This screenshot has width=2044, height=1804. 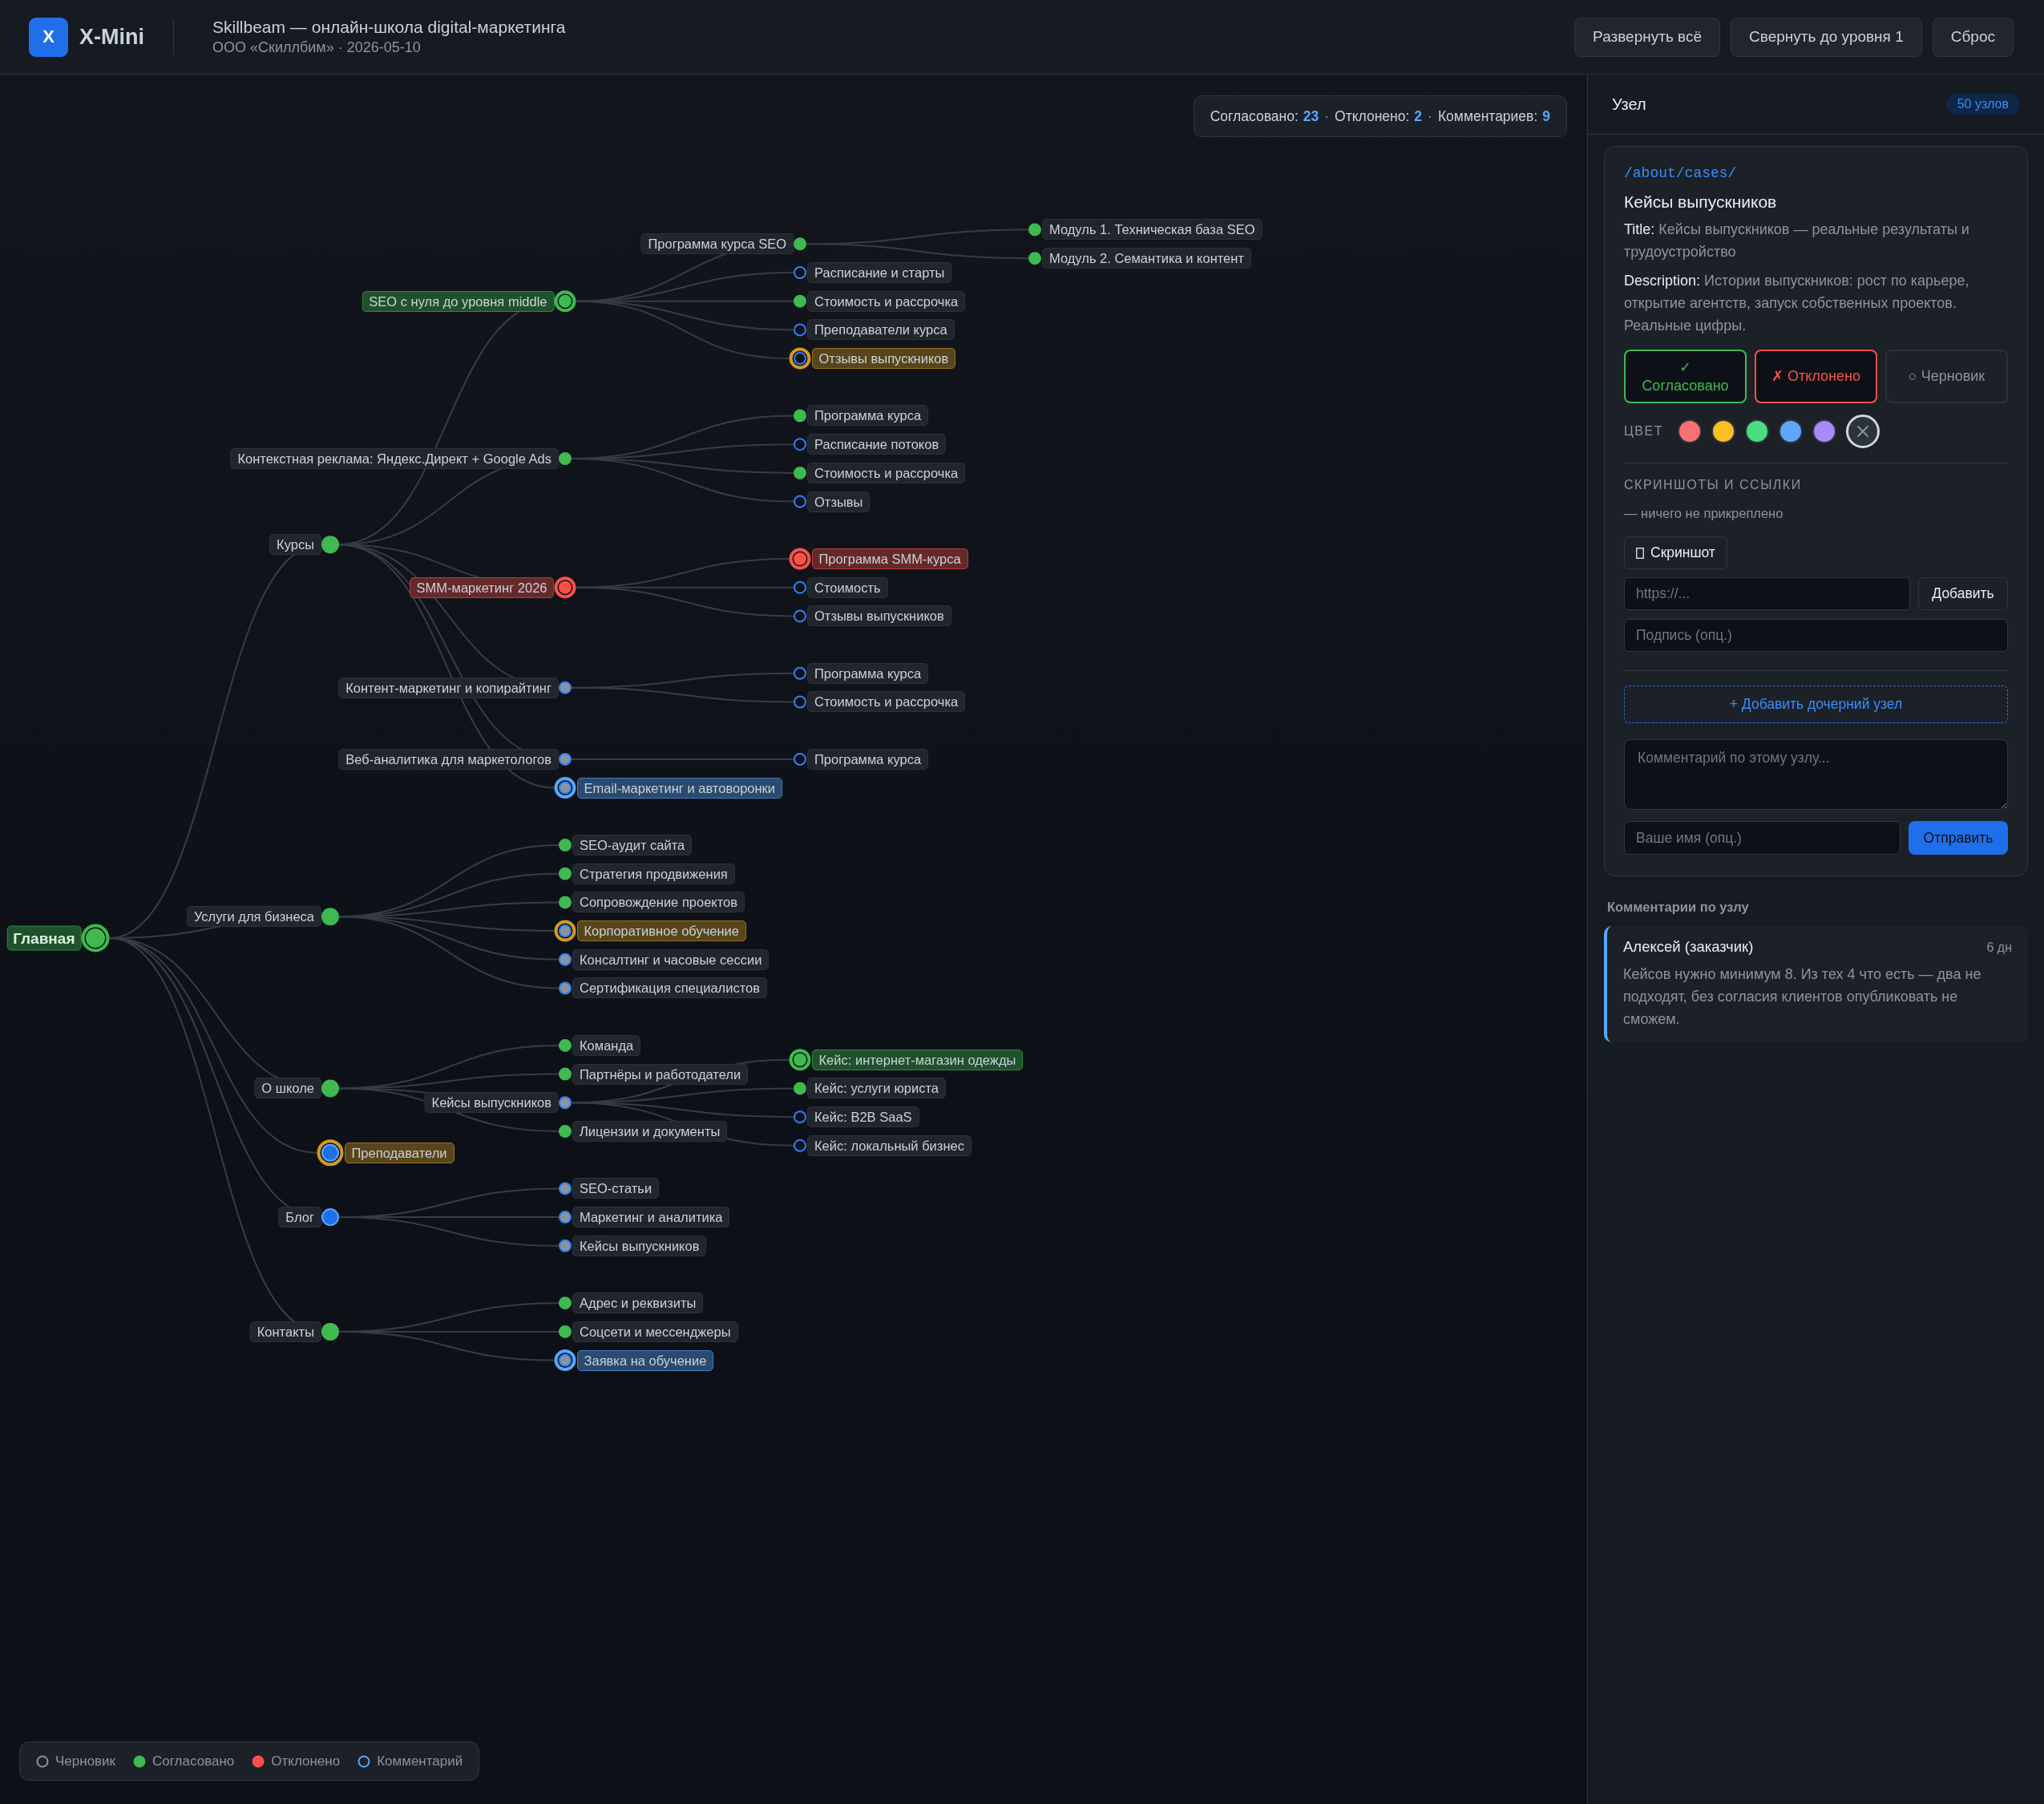 I want to click on node-label: Программа SMM-курса, so click(x=889, y=559).